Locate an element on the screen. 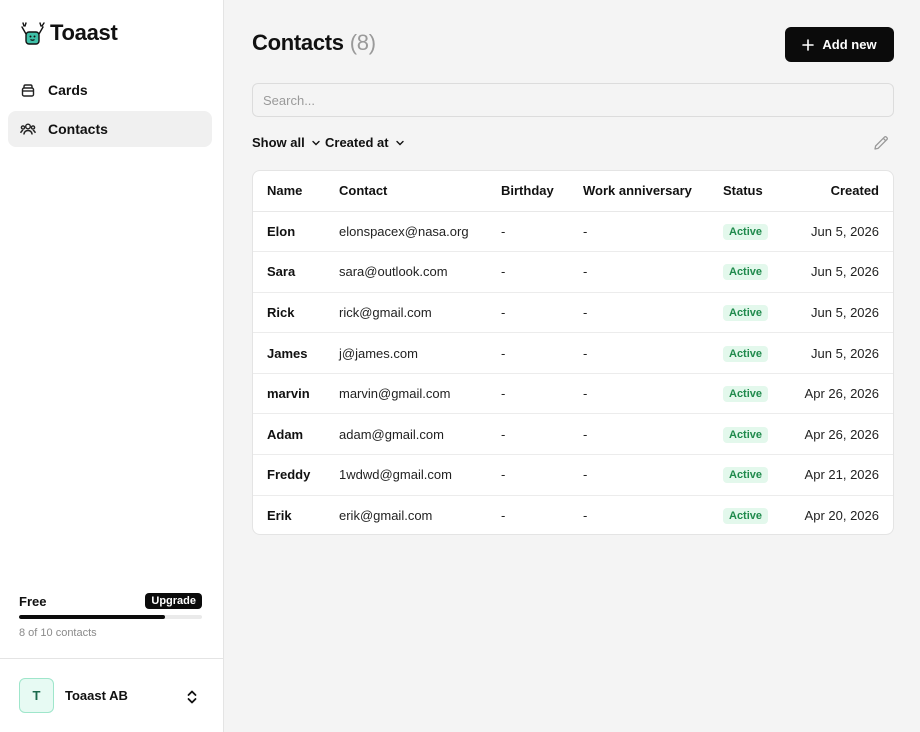 The image size is (920, 732). column-header-contact: Contact is located at coordinates (420, 191).